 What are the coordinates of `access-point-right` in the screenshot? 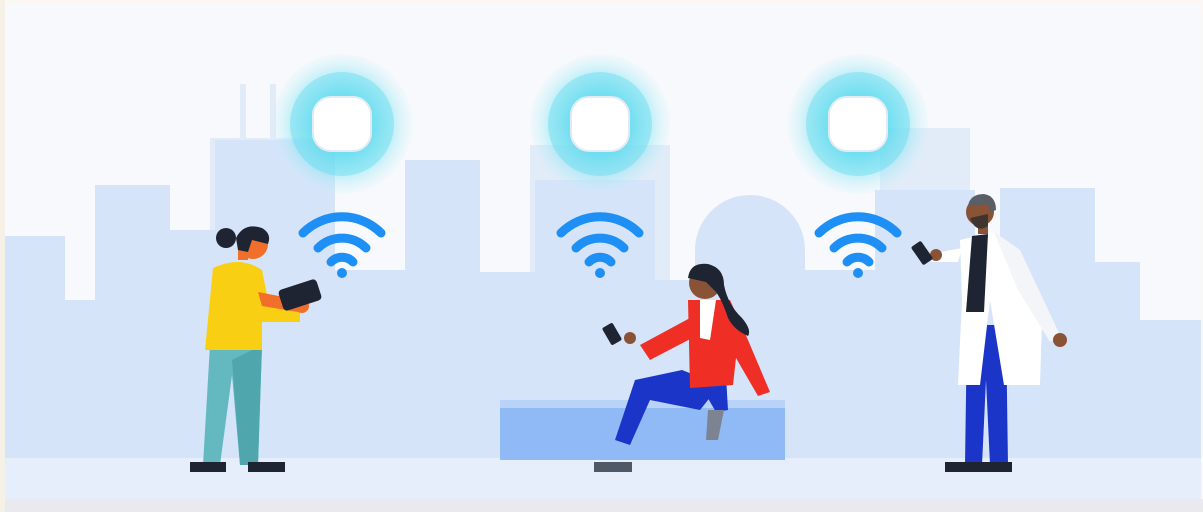 It's located at (858, 124).